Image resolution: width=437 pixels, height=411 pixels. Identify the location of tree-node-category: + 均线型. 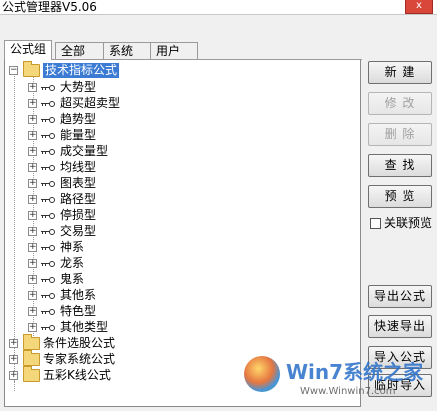
(88, 168).